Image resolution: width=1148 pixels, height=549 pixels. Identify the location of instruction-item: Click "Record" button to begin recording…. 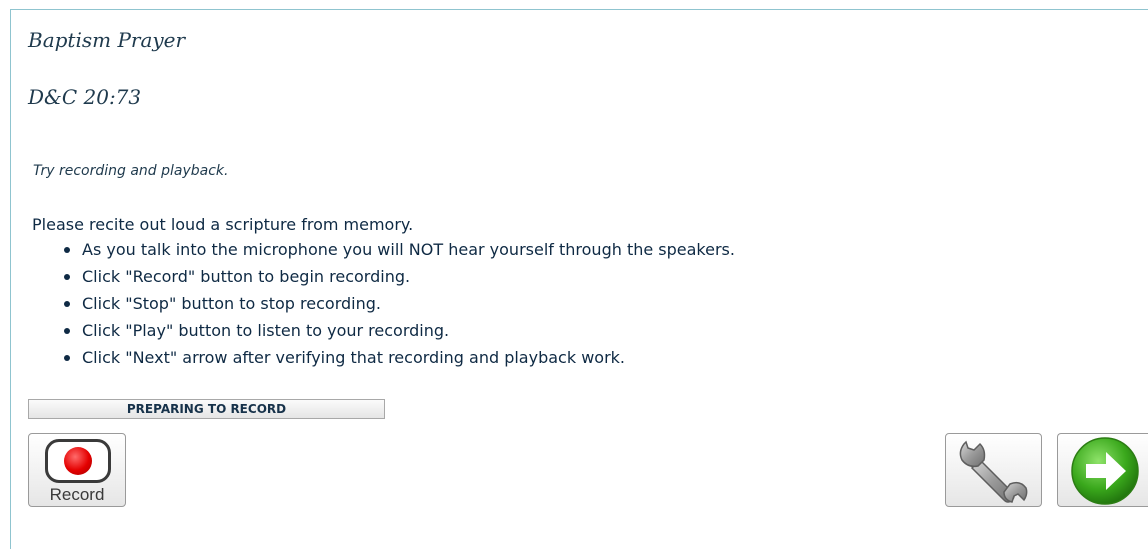
(399, 276).